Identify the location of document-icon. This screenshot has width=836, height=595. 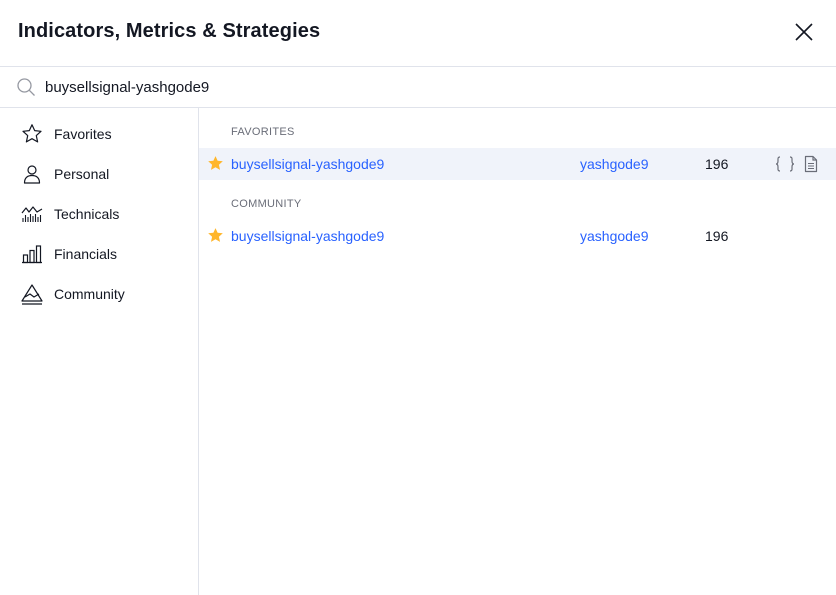
(811, 164).